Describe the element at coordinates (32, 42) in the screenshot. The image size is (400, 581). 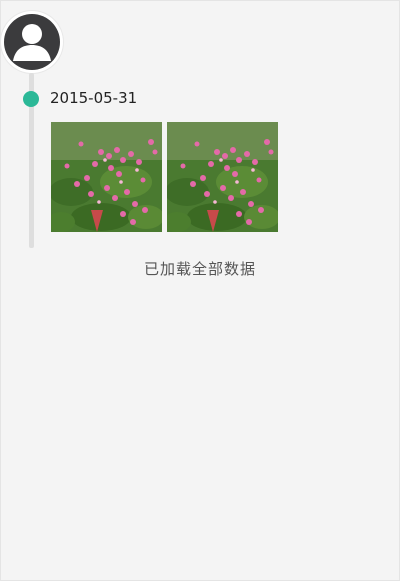
I see `user-avatar-icon` at that location.